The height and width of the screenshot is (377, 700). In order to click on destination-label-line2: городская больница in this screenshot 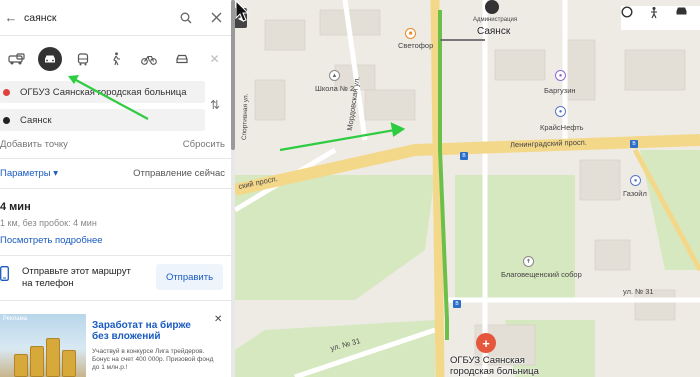, I will do `click(494, 371)`.